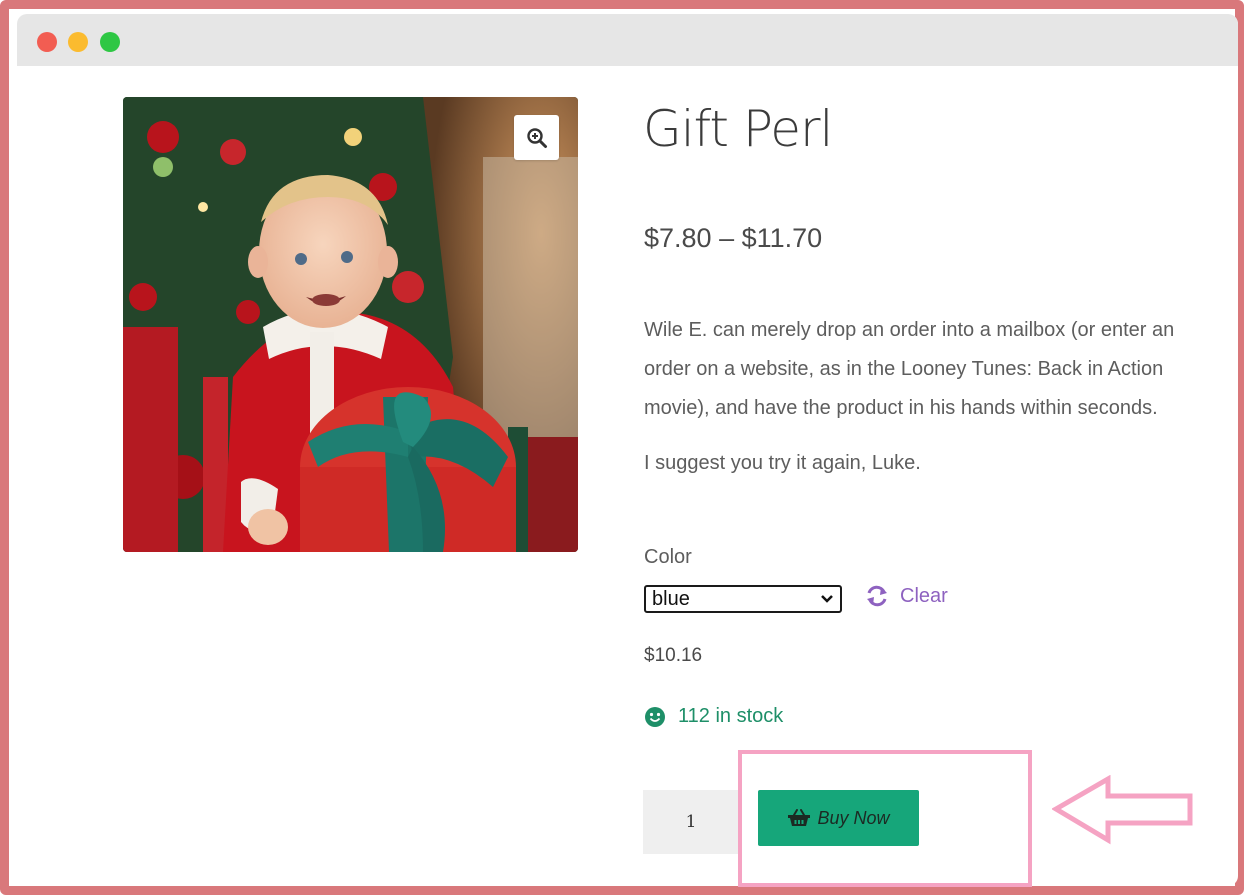  What do you see at coordinates (827, 599) in the screenshot?
I see `chevron-down-icon` at bounding box center [827, 599].